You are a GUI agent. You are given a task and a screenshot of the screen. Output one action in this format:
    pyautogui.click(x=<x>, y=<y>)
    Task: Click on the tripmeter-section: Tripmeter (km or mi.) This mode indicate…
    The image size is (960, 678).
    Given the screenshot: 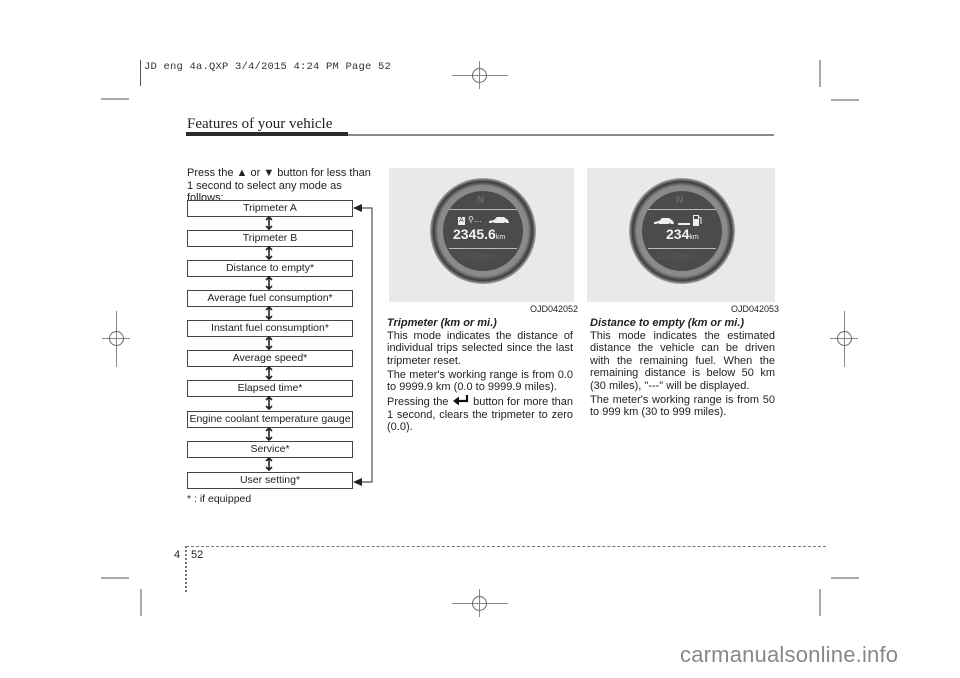 What is the action you would take?
    pyautogui.click(x=480, y=376)
    